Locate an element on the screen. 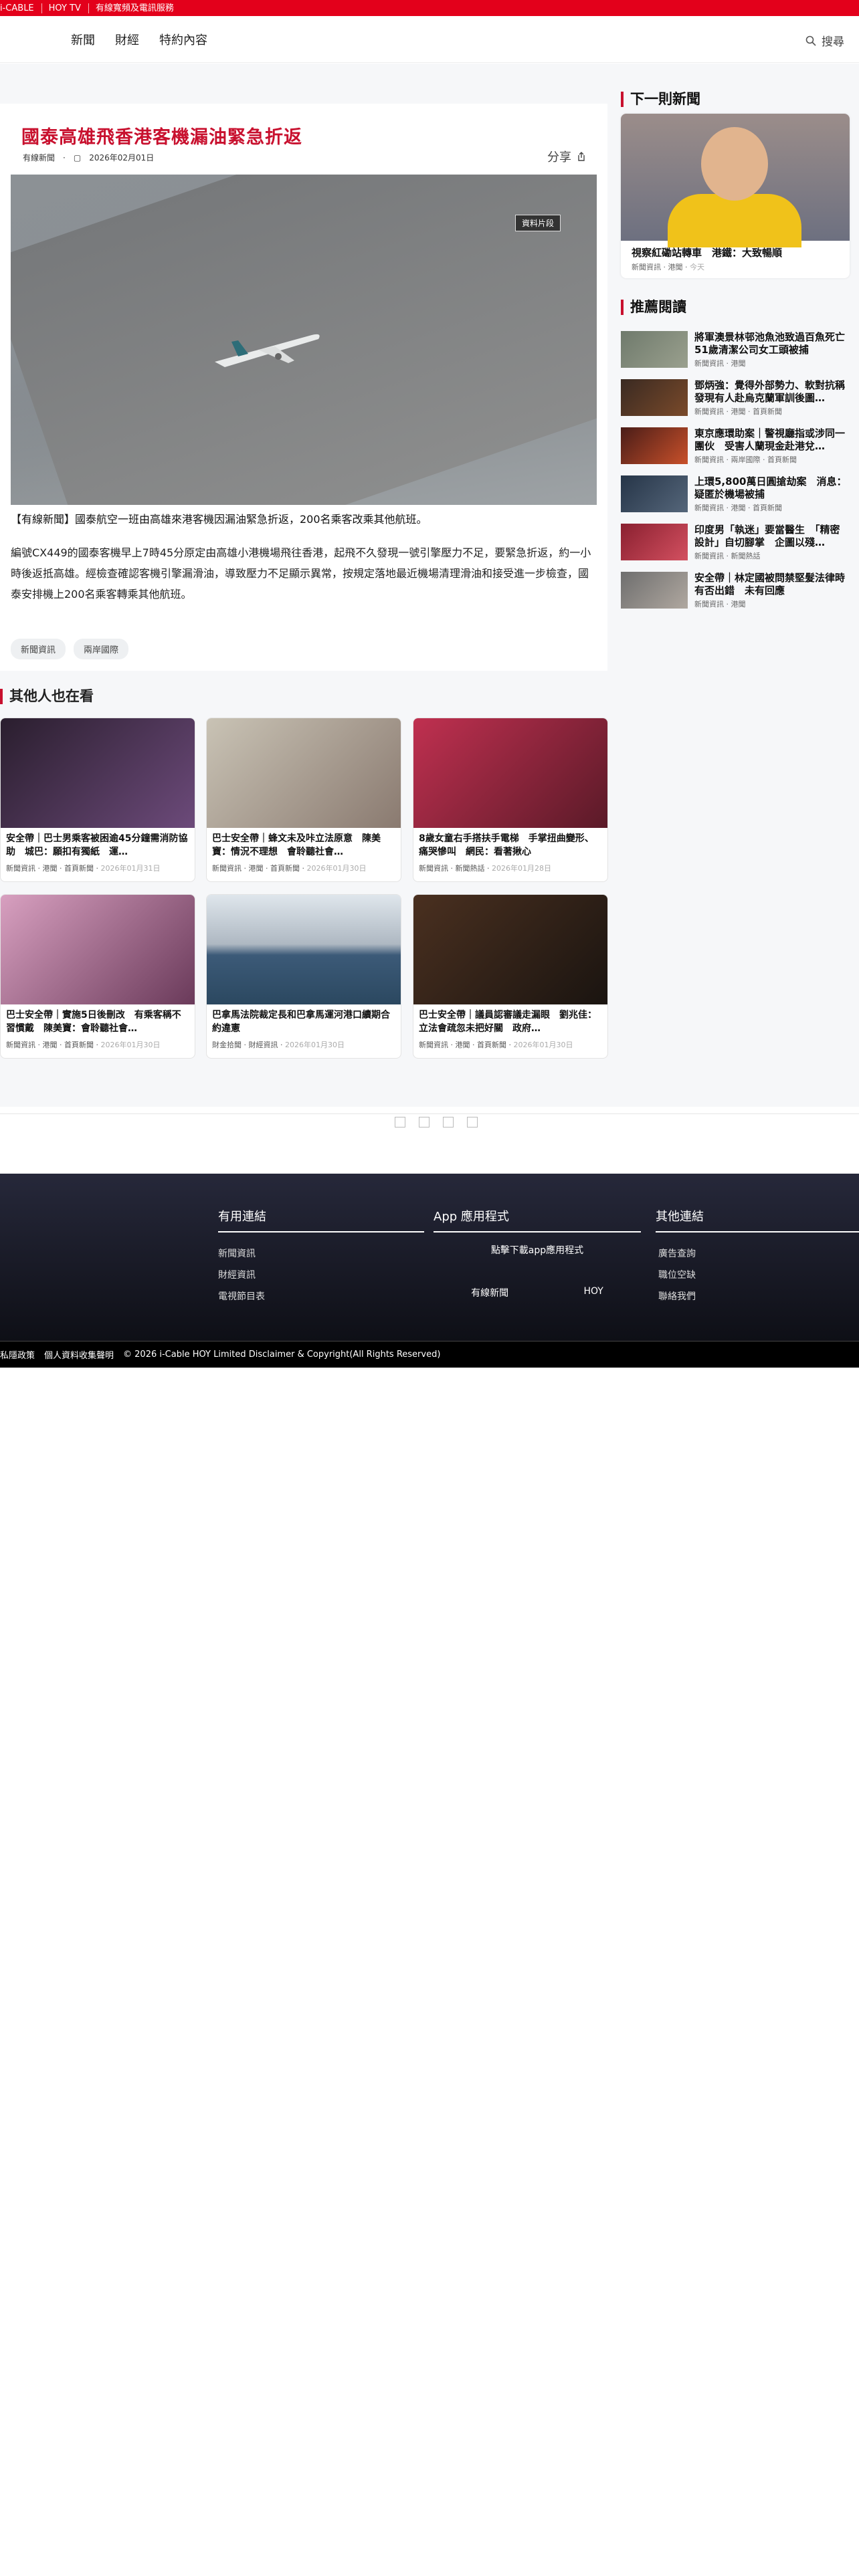  calendar-icon: ▢ is located at coordinates (77, 157).